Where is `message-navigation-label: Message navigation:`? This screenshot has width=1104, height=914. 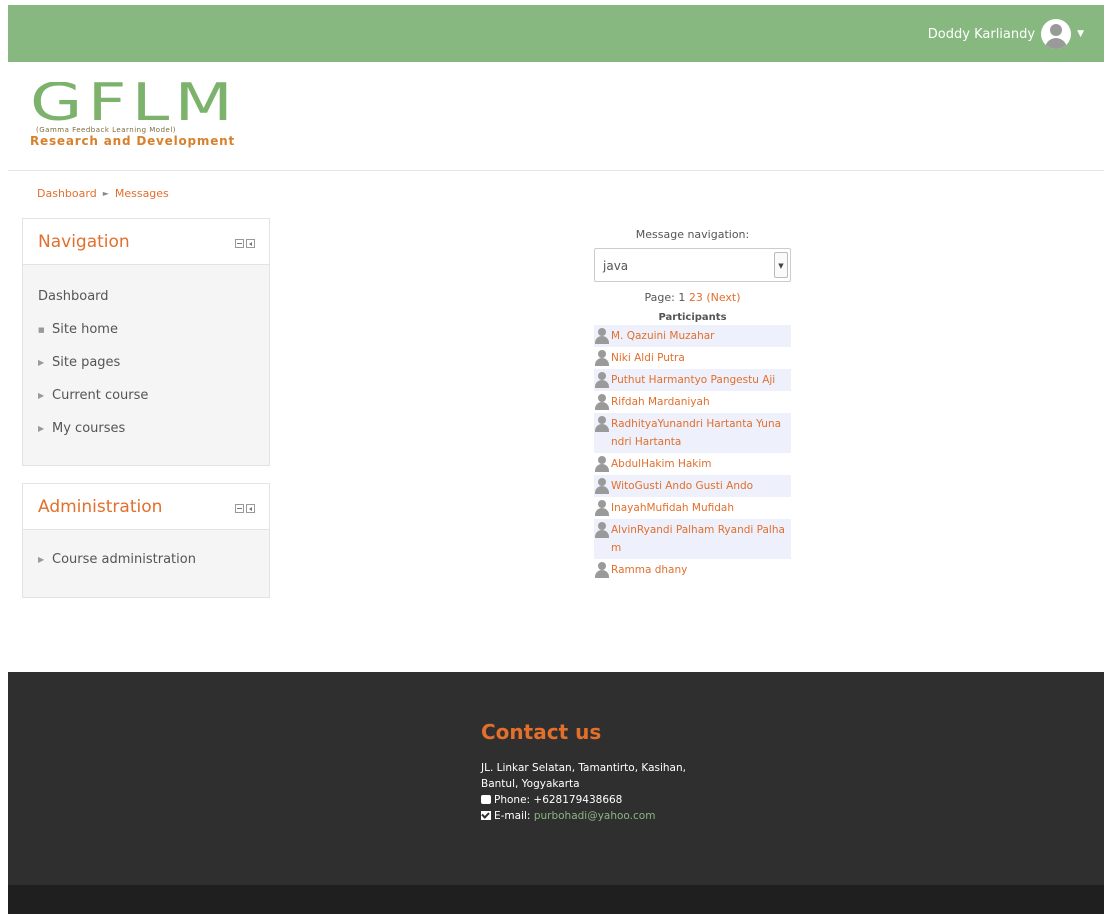
message-navigation-label: Message navigation: is located at coordinates (692, 234).